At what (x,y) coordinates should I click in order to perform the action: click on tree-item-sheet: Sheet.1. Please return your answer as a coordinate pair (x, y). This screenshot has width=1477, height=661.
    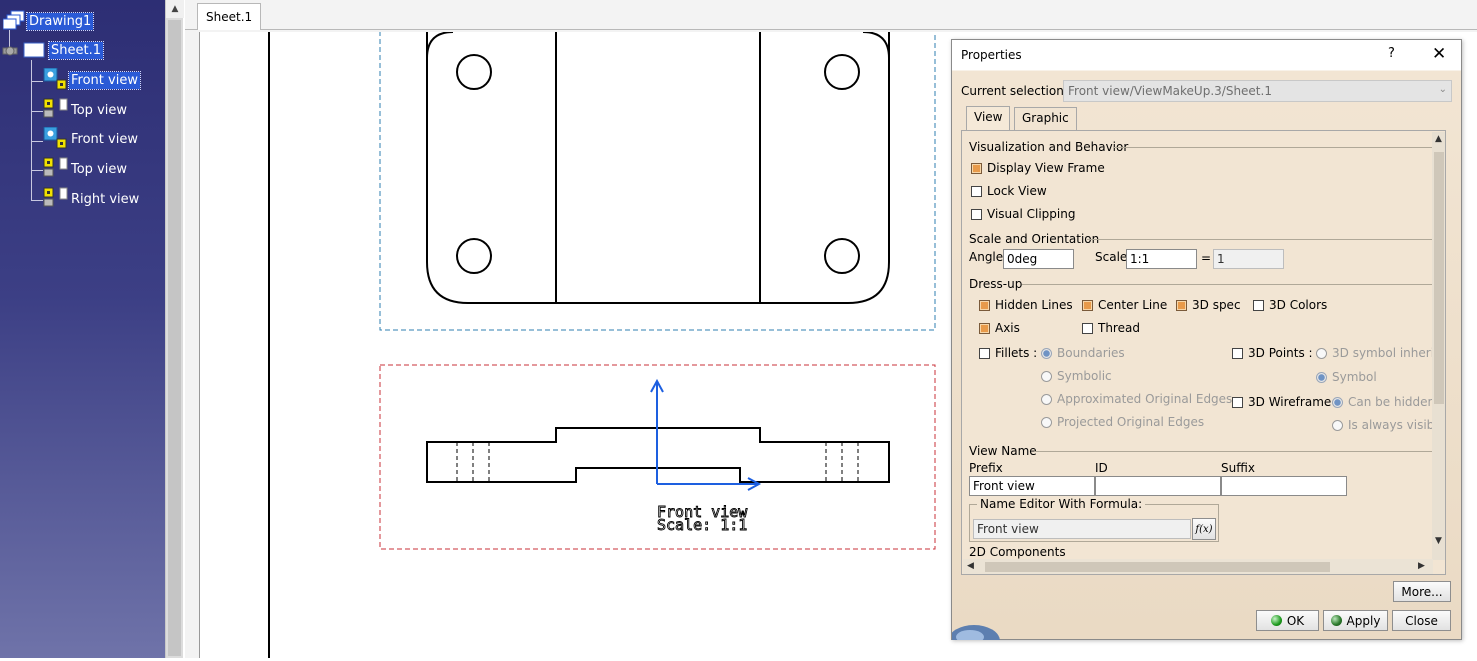
    Looking at the image, I should click on (52, 50).